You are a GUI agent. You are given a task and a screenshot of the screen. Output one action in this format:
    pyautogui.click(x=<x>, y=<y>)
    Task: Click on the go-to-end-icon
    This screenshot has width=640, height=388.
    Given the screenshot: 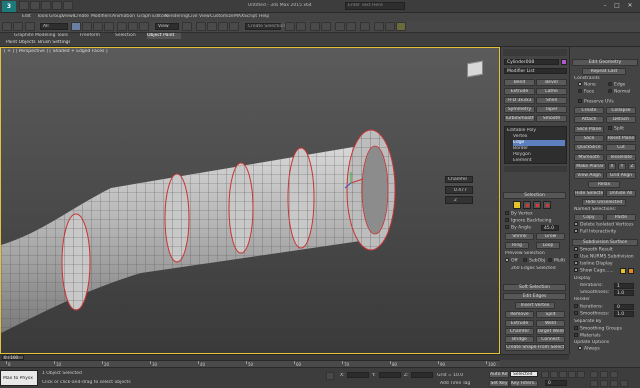 What is the action you would take?
    pyautogui.click(x=581, y=374)
    